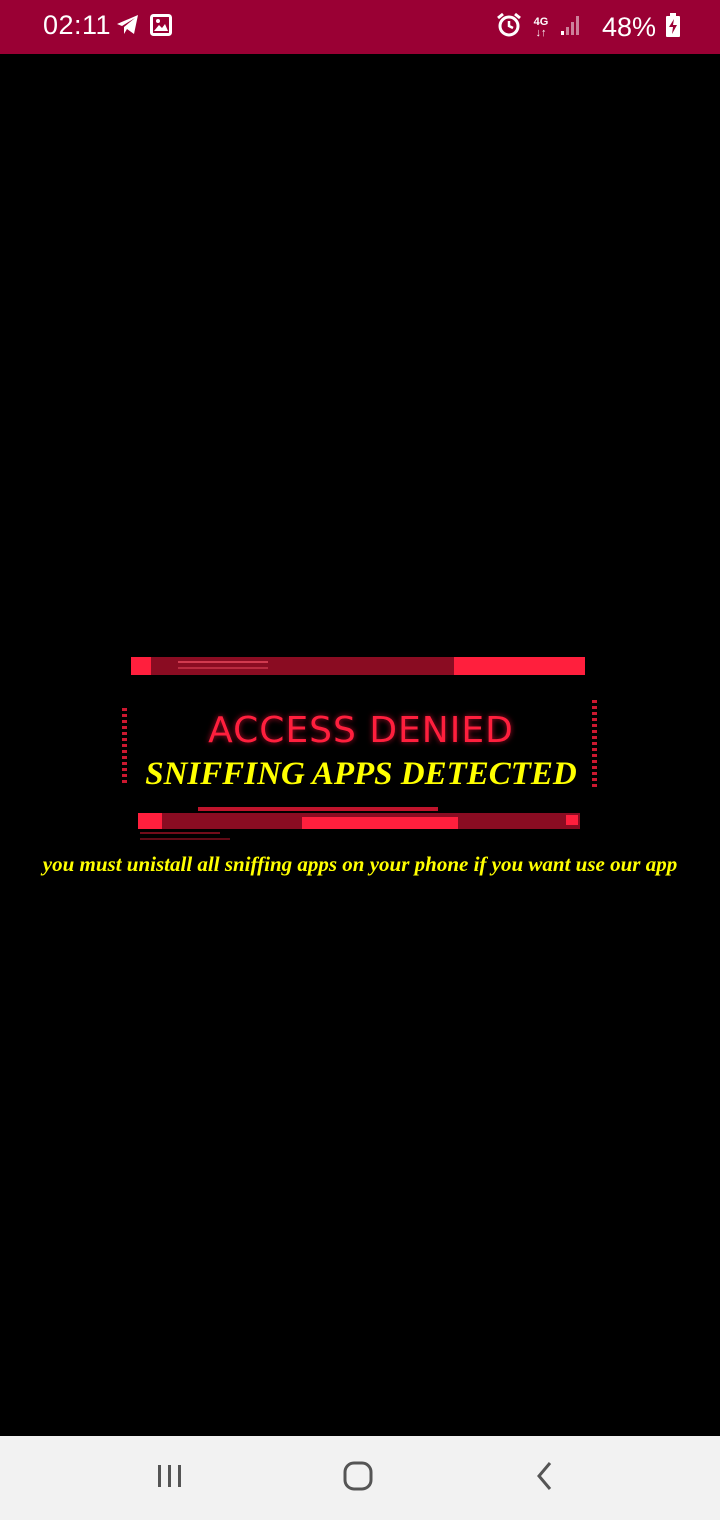 Image resolution: width=720 pixels, height=1520 pixels. What do you see at coordinates (588, 27) in the screenshot?
I see `status-system-icons: 4G ↓↑ 48%` at bounding box center [588, 27].